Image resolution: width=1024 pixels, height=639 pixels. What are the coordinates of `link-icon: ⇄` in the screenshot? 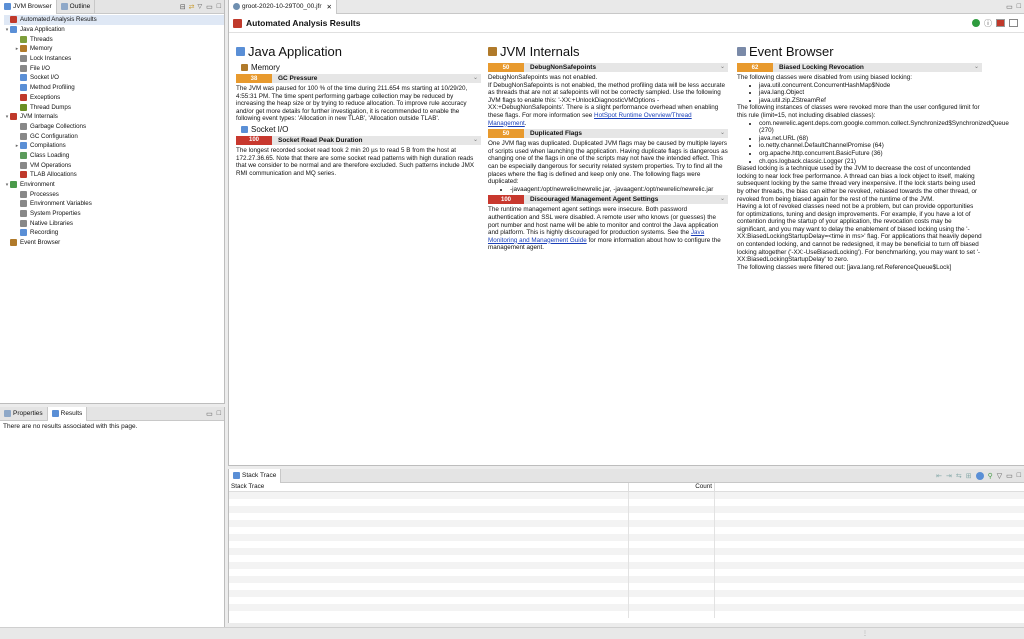 It's located at (192, 7).